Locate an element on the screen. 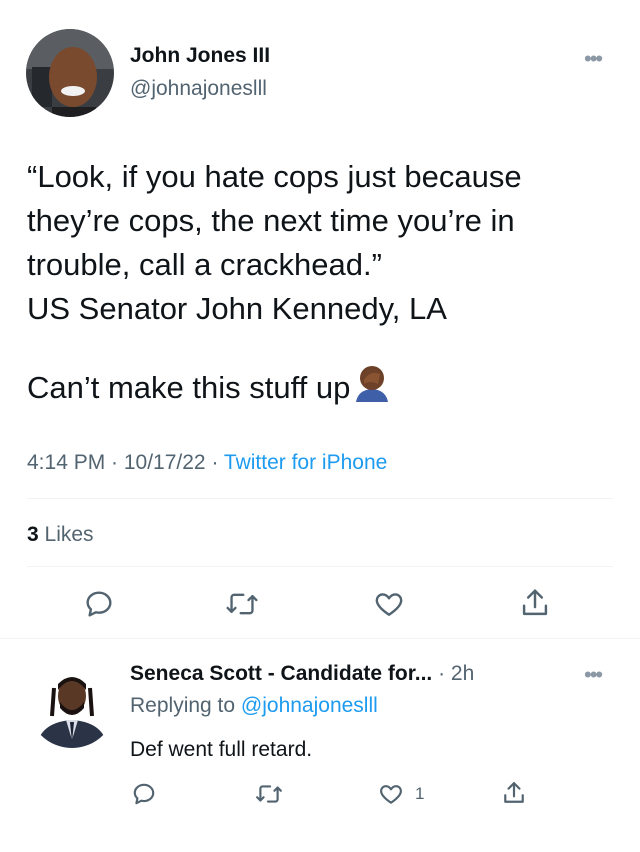 This screenshot has width=640, height=852. author-avatar is located at coordinates (70, 73).